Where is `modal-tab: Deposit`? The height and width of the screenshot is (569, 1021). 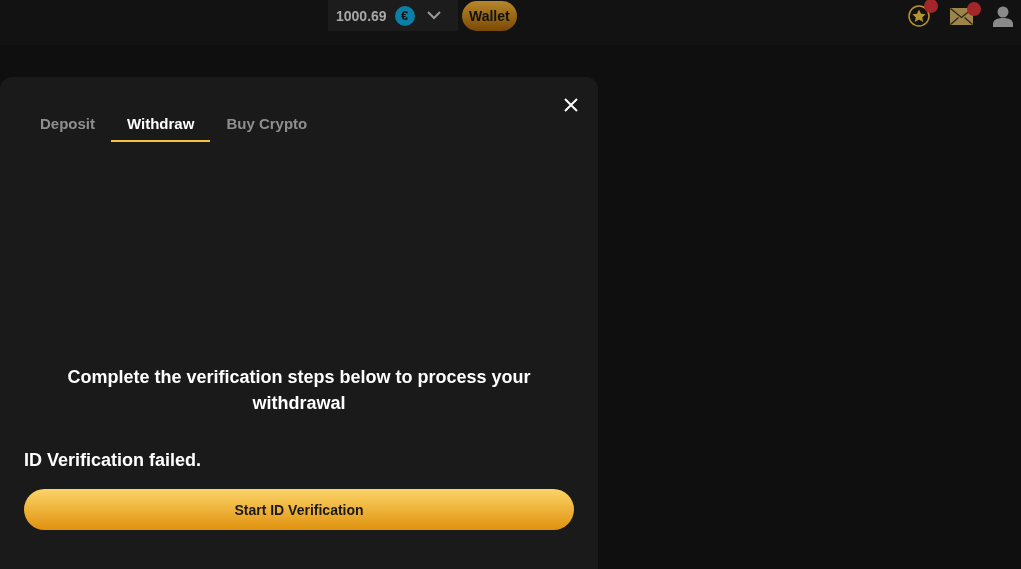
modal-tab: Deposit is located at coordinates (67, 125).